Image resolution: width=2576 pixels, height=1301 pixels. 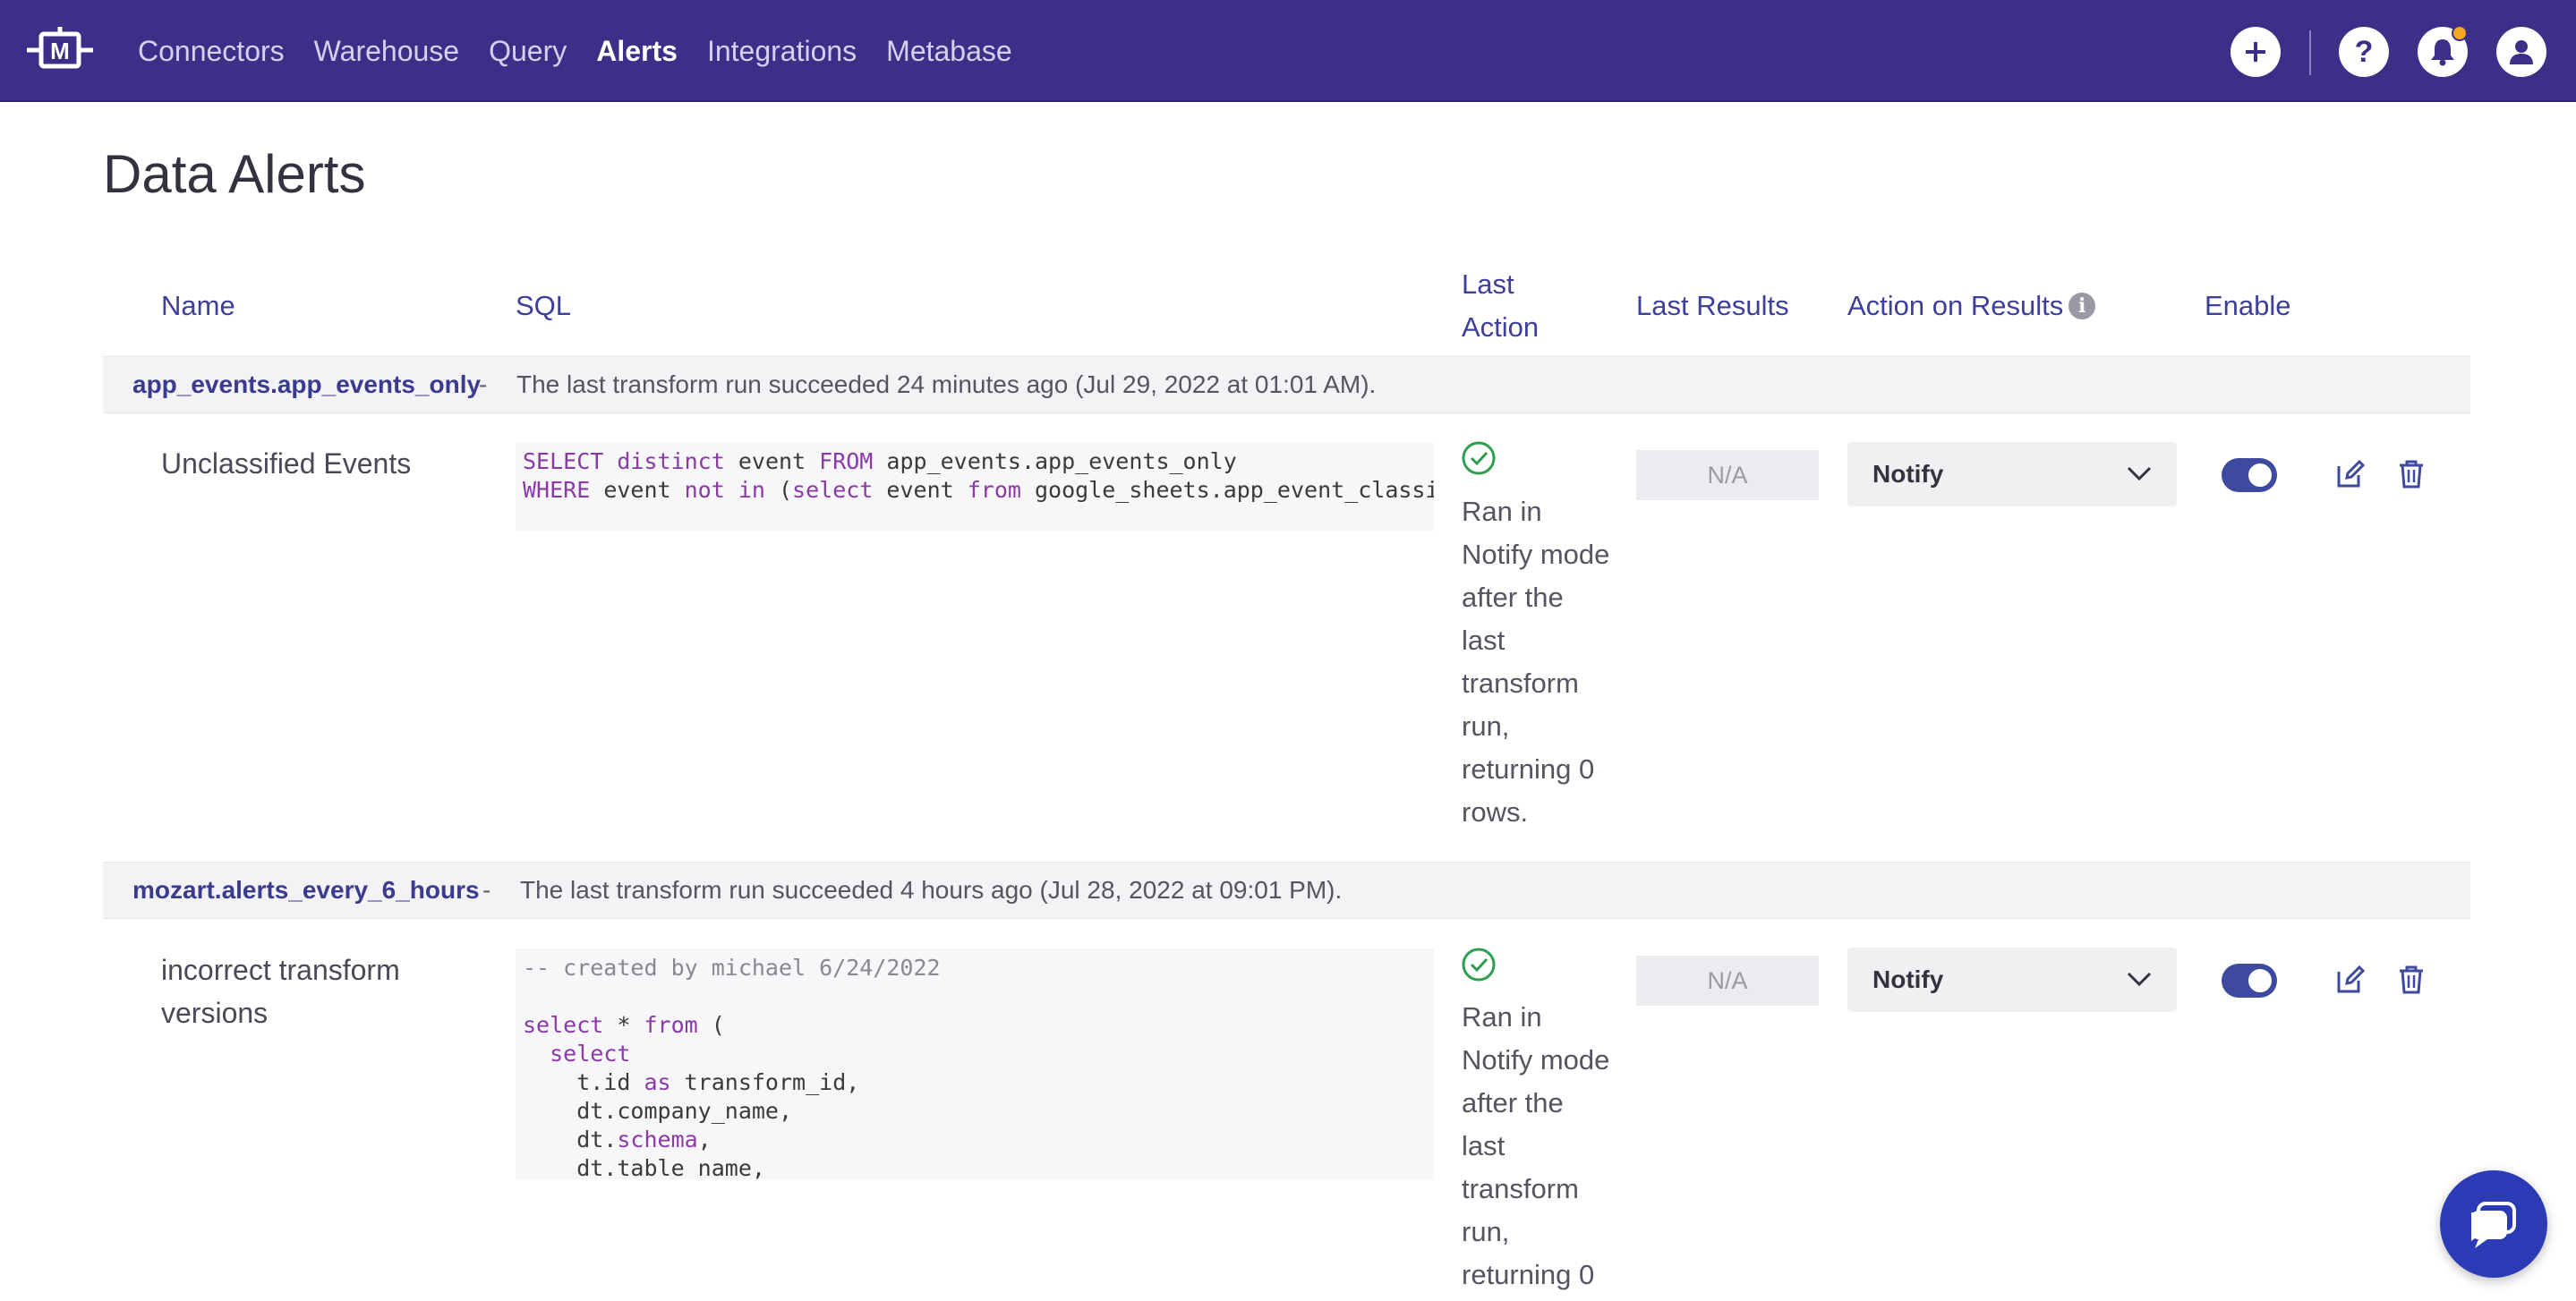 I want to click on user-icon, so click(x=2521, y=52).